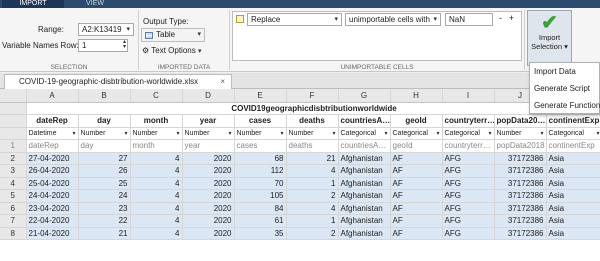  Describe the element at coordinates (95, 4) in the screenshot. I see `tab-view: VIEW` at that location.